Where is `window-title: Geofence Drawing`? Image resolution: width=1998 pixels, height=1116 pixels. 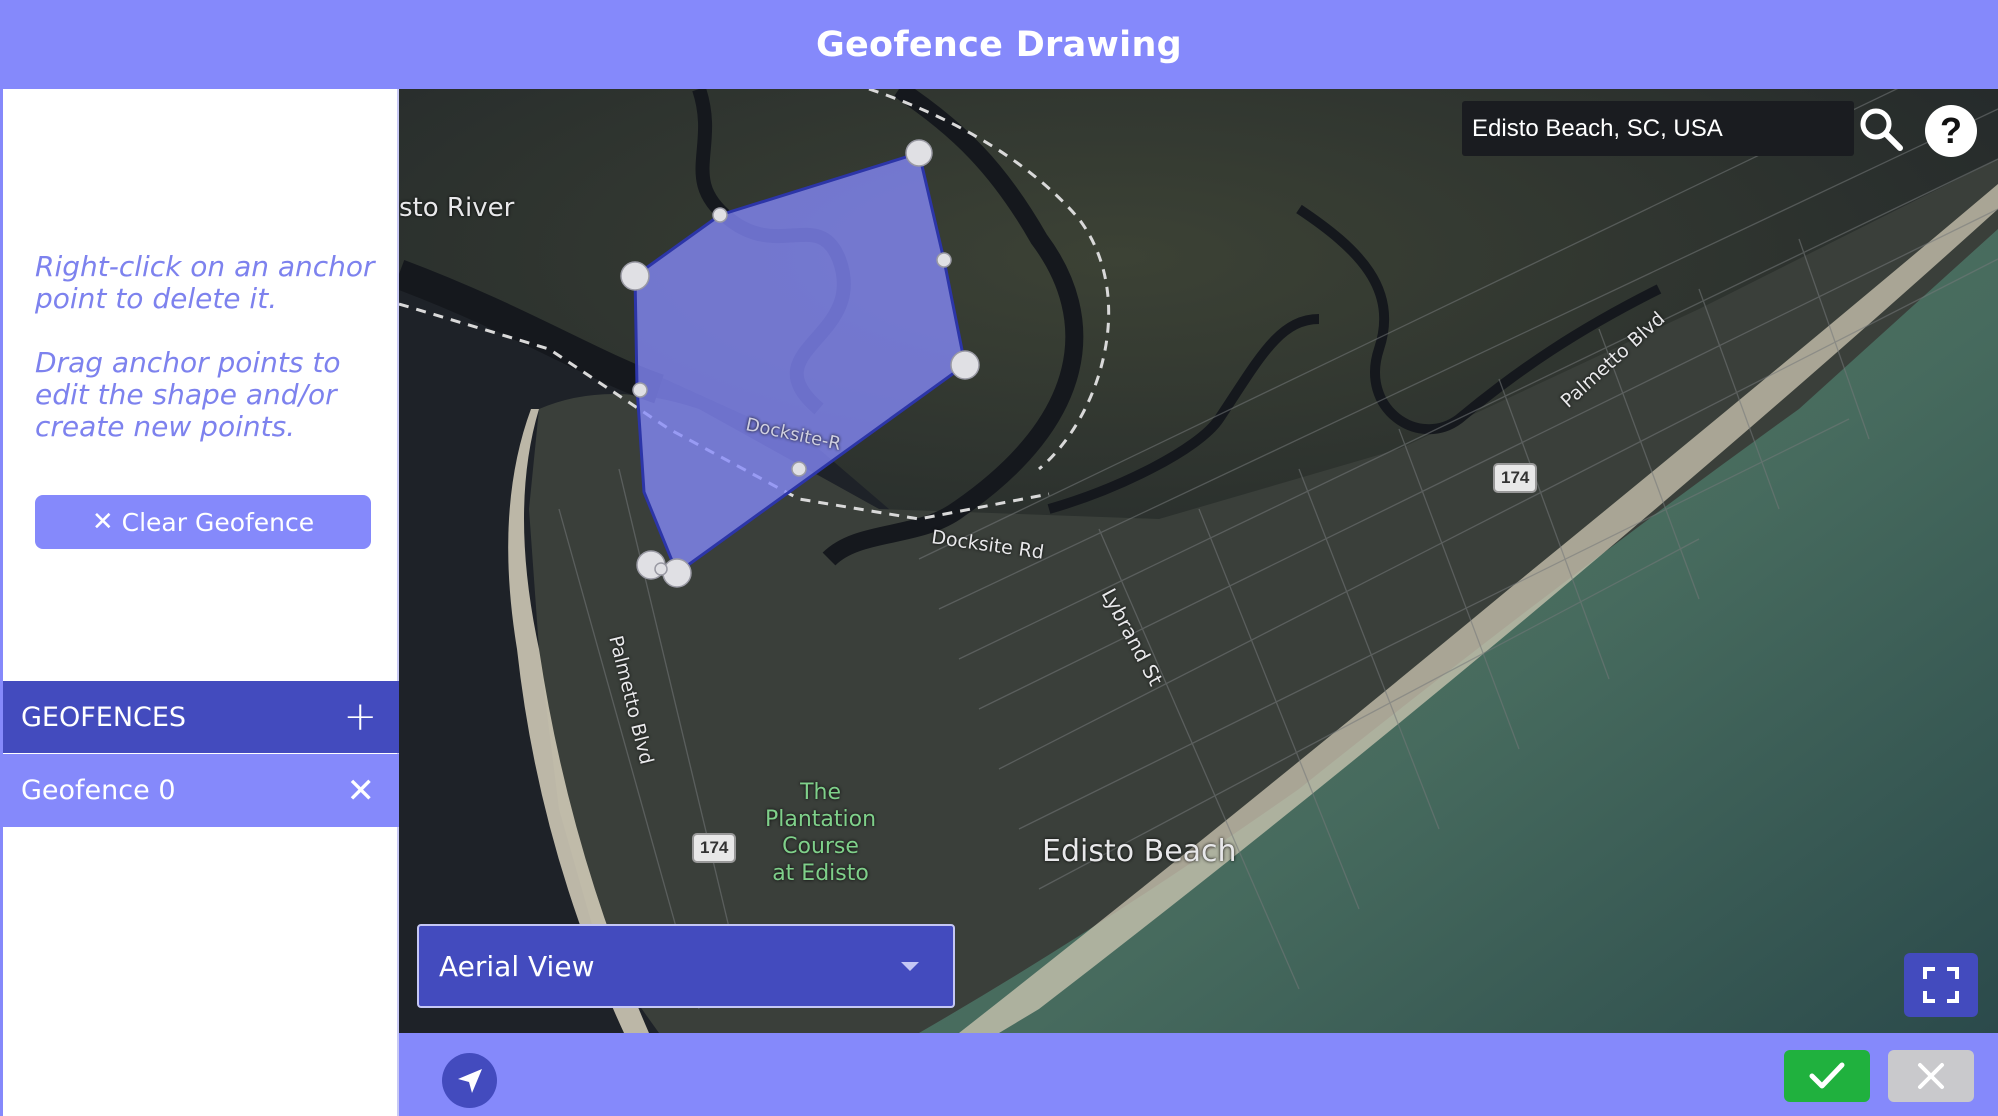
window-title: Geofence Drawing is located at coordinates (999, 44).